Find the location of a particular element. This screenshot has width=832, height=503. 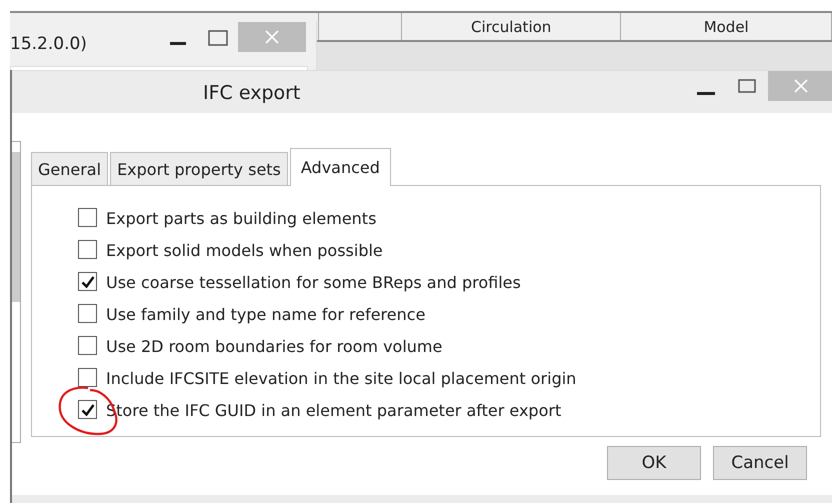

checkbox-label: Export solid models when possible is located at coordinates (244, 250).